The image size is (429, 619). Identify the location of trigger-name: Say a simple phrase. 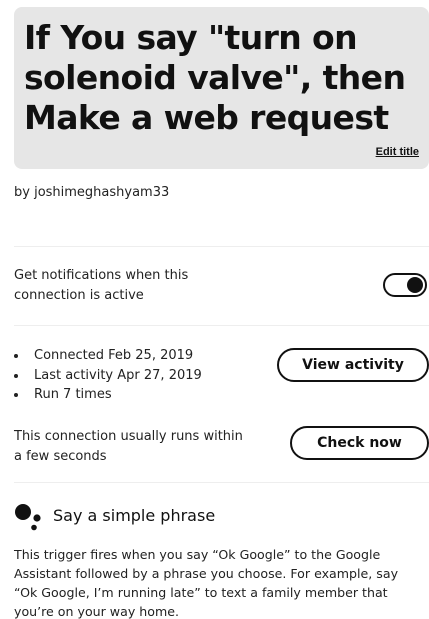
(134, 515).